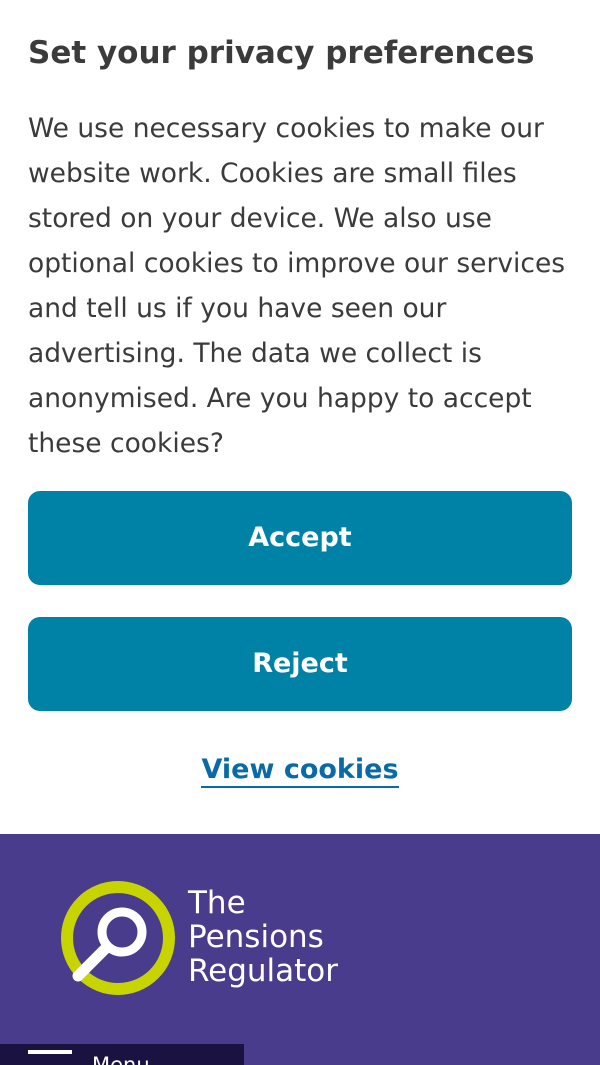 This screenshot has height=1065, width=600. Describe the element at coordinates (217, 903) in the screenshot. I see `logo-line-the: The` at that location.